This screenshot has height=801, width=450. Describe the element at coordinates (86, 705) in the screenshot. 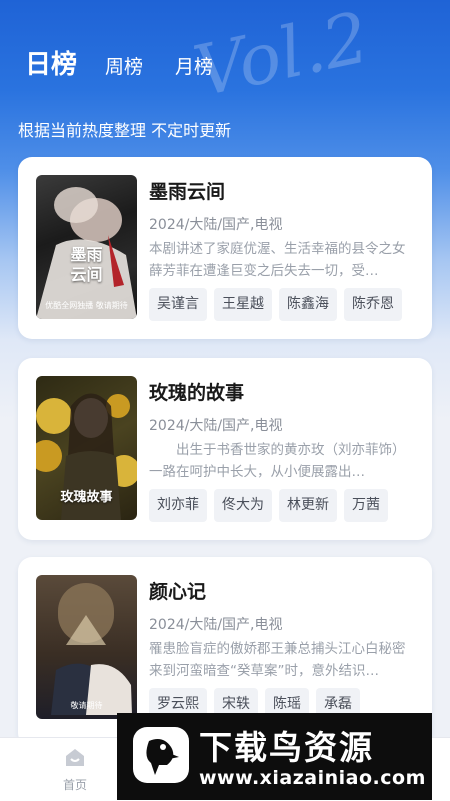

I see `poster-tag-text: 敬请期待` at that location.